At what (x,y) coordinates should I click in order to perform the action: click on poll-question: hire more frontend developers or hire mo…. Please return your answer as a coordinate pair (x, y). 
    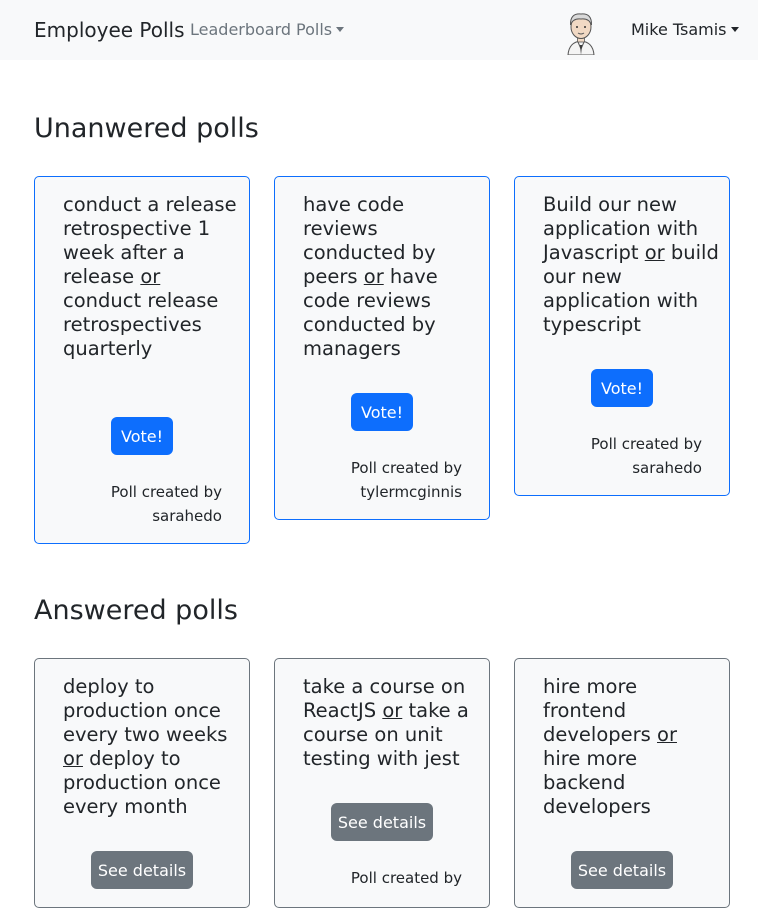
    Looking at the image, I should click on (631, 747).